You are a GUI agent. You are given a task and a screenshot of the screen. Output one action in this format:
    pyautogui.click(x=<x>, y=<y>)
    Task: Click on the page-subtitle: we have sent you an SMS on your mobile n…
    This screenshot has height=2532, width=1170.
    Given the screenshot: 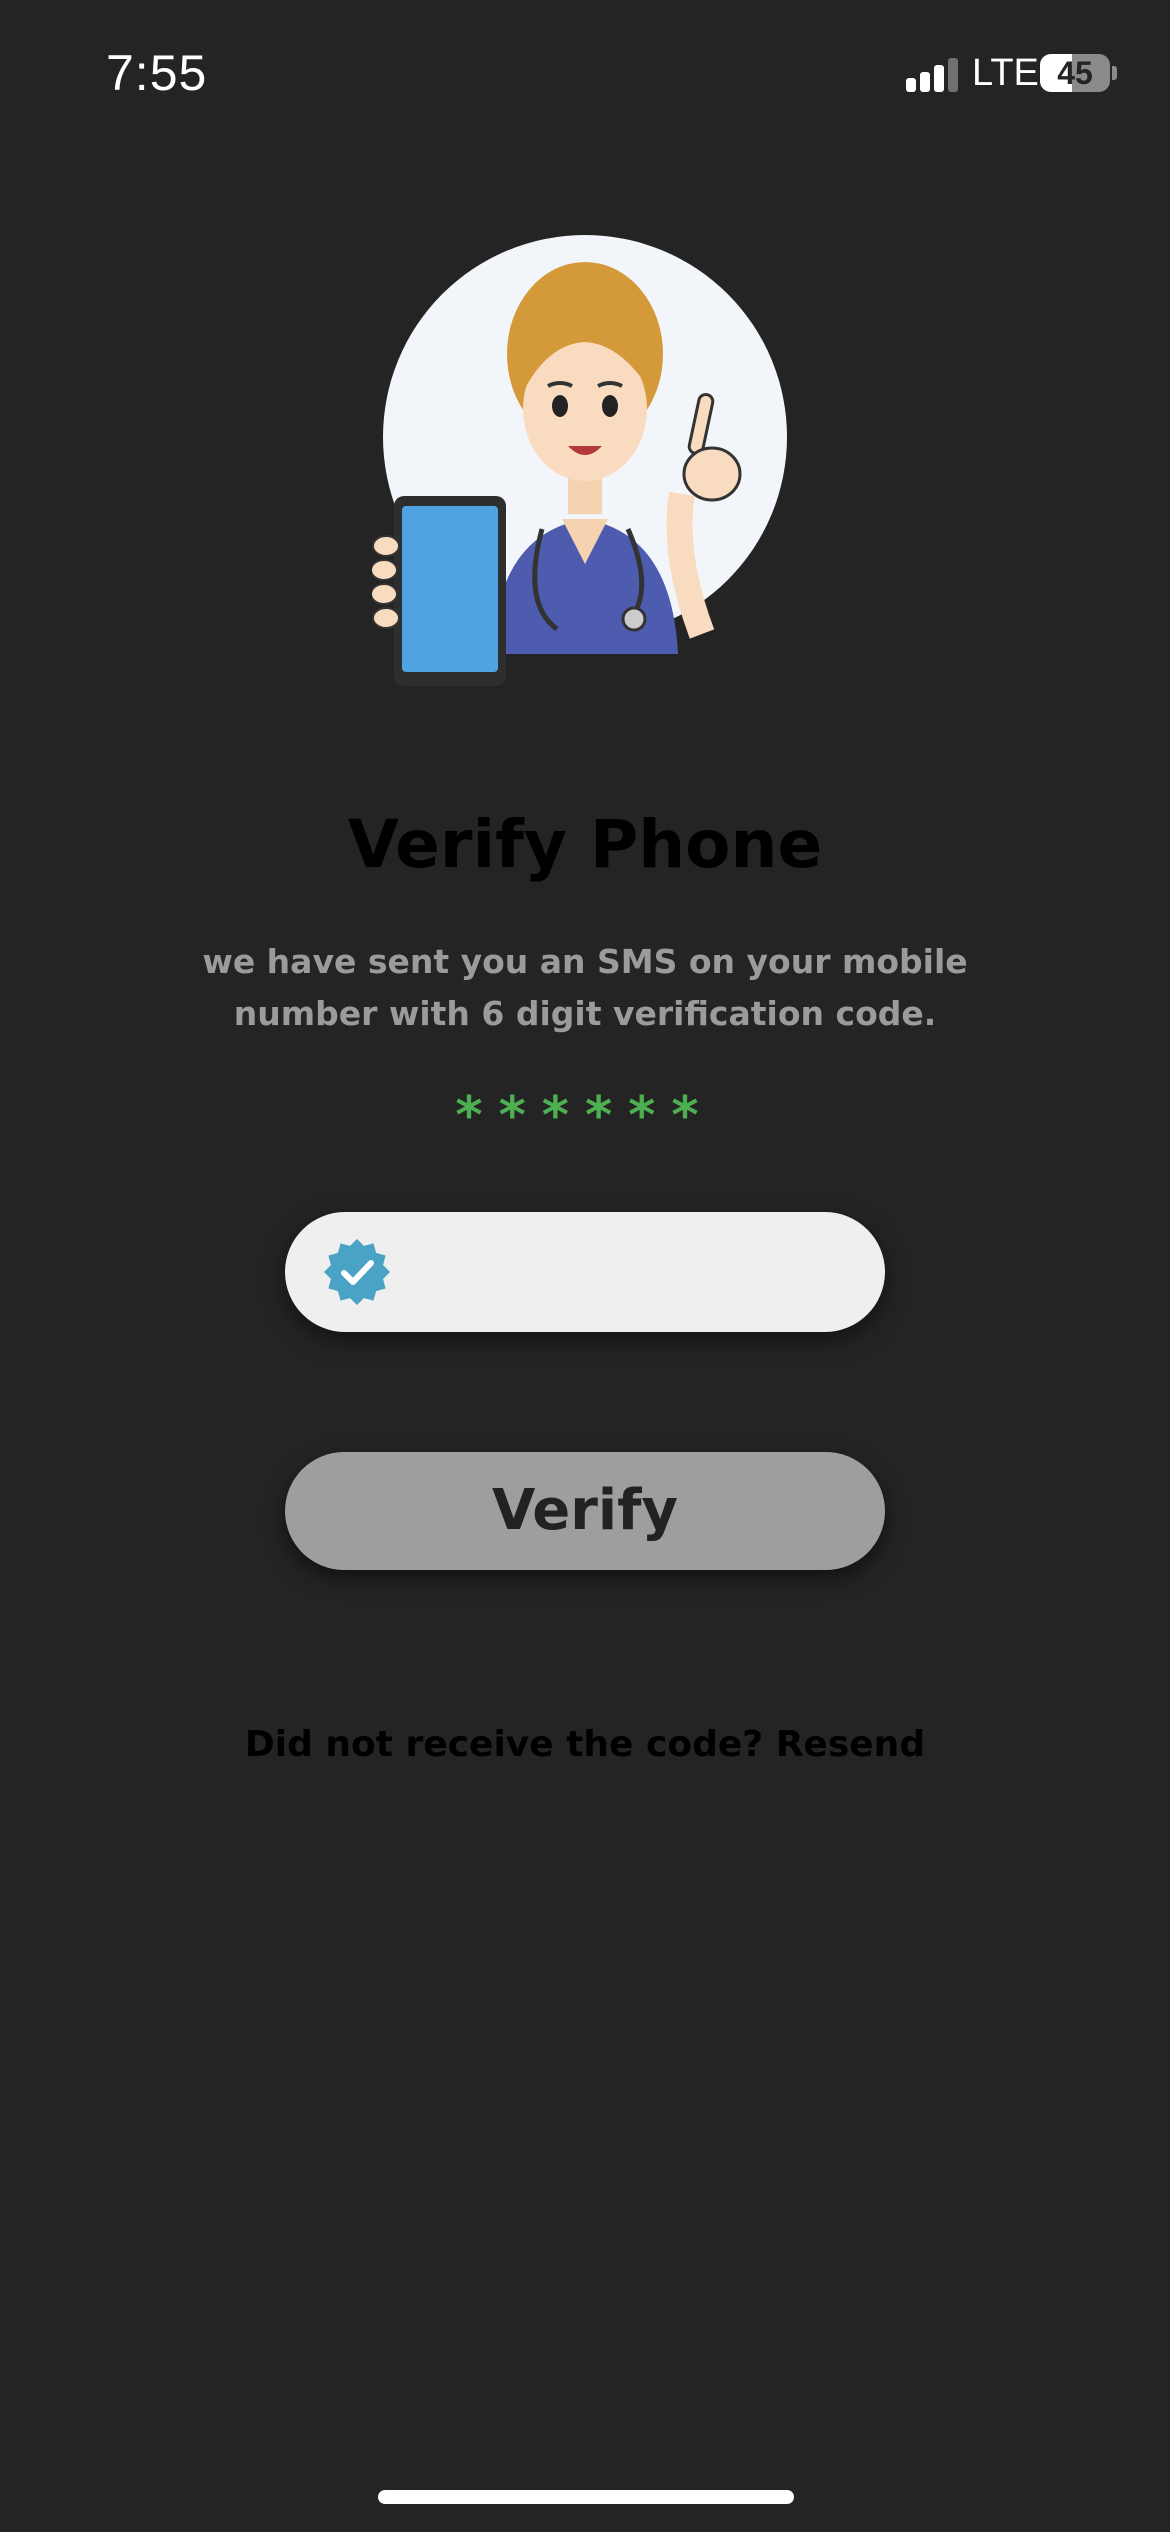 What is the action you would take?
    pyautogui.click(x=585, y=987)
    